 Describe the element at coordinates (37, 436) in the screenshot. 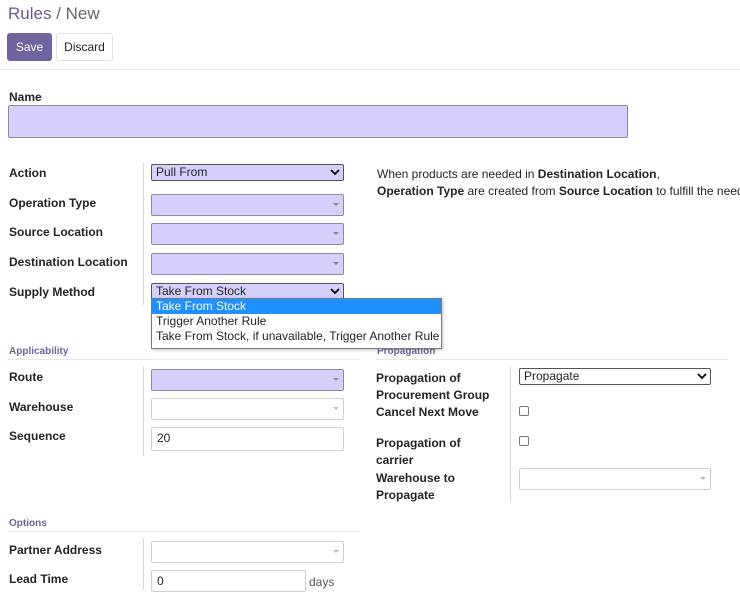

I see `sequence-label: Sequence` at that location.